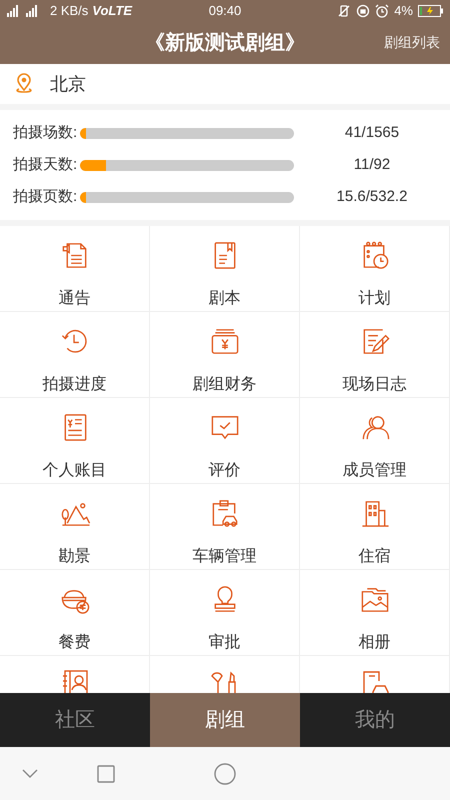 Image resolution: width=450 pixels, height=800 pixels. What do you see at coordinates (225, 11) in the screenshot?
I see `clock: 09:40` at bounding box center [225, 11].